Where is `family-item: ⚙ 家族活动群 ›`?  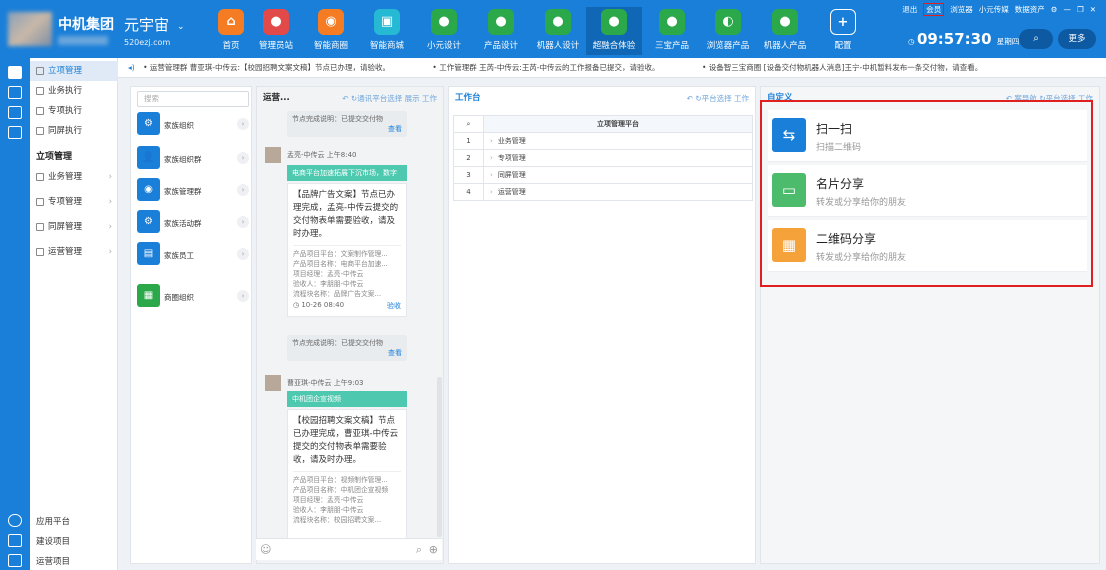
family-item: ⚙ 家族活动群 › is located at coordinates (193, 222).